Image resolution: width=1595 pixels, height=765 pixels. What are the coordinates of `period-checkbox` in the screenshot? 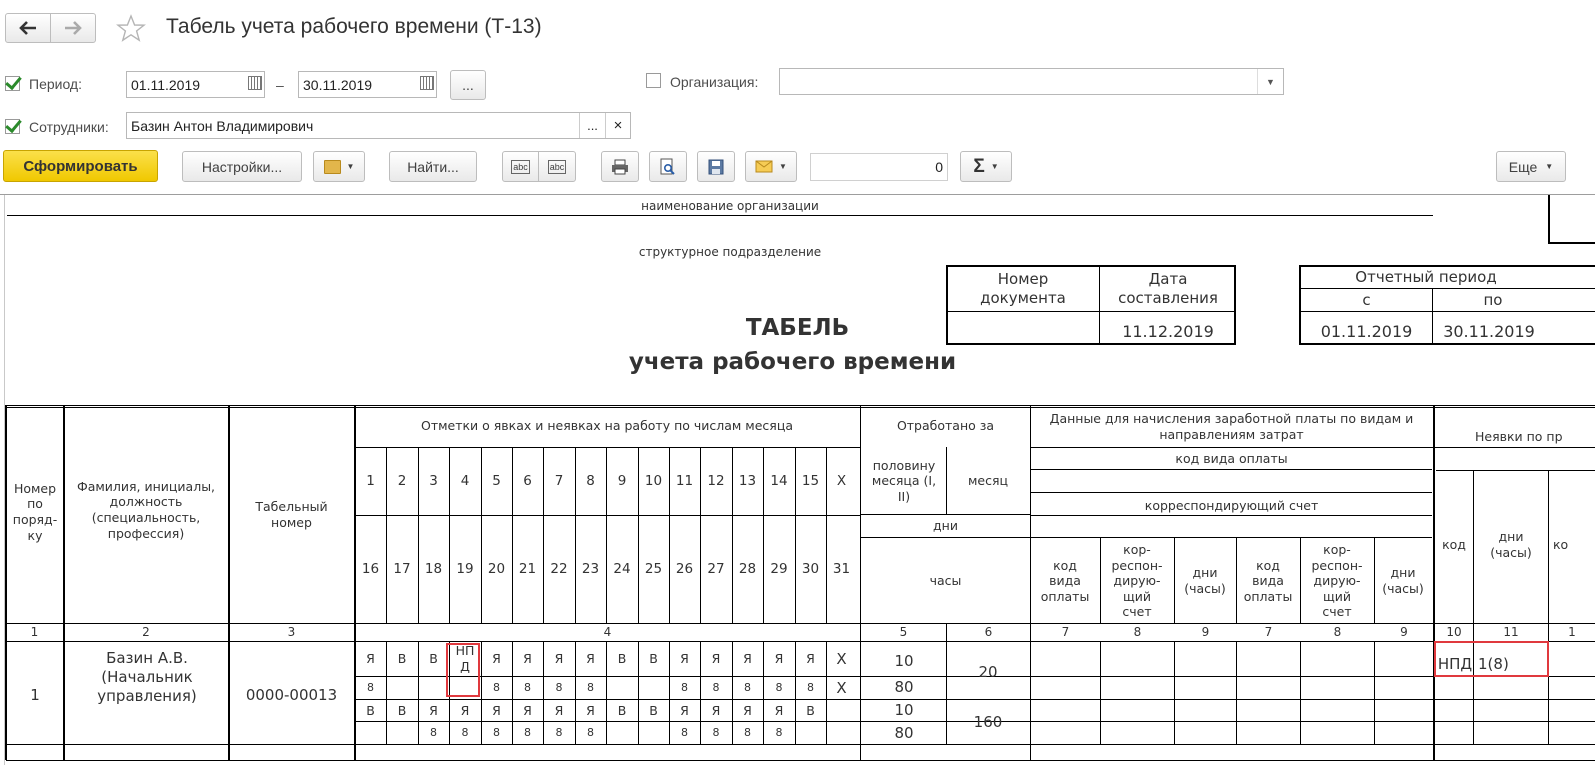 It's located at (12, 83).